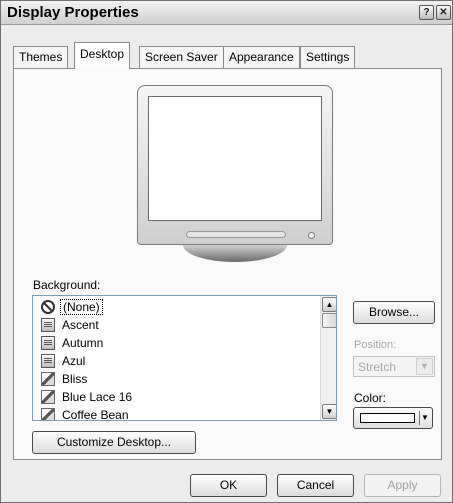 Image resolution: width=453 pixels, height=503 pixels. What do you see at coordinates (329, 320) in the screenshot?
I see `scroll-thumb` at bounding box center [329, 320].